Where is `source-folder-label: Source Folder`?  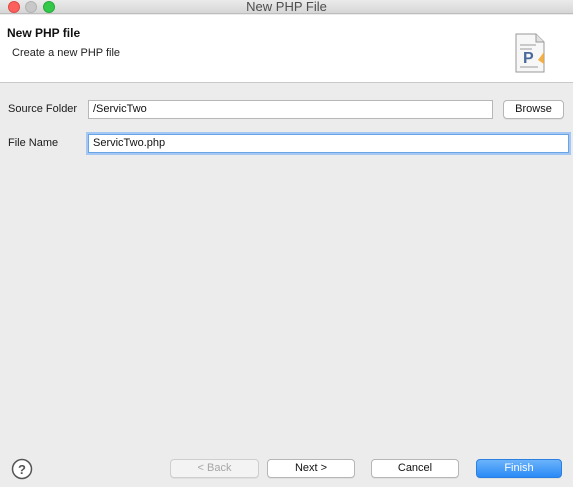 source-folder-label: Source Folder is located at coordinates (43, 109).